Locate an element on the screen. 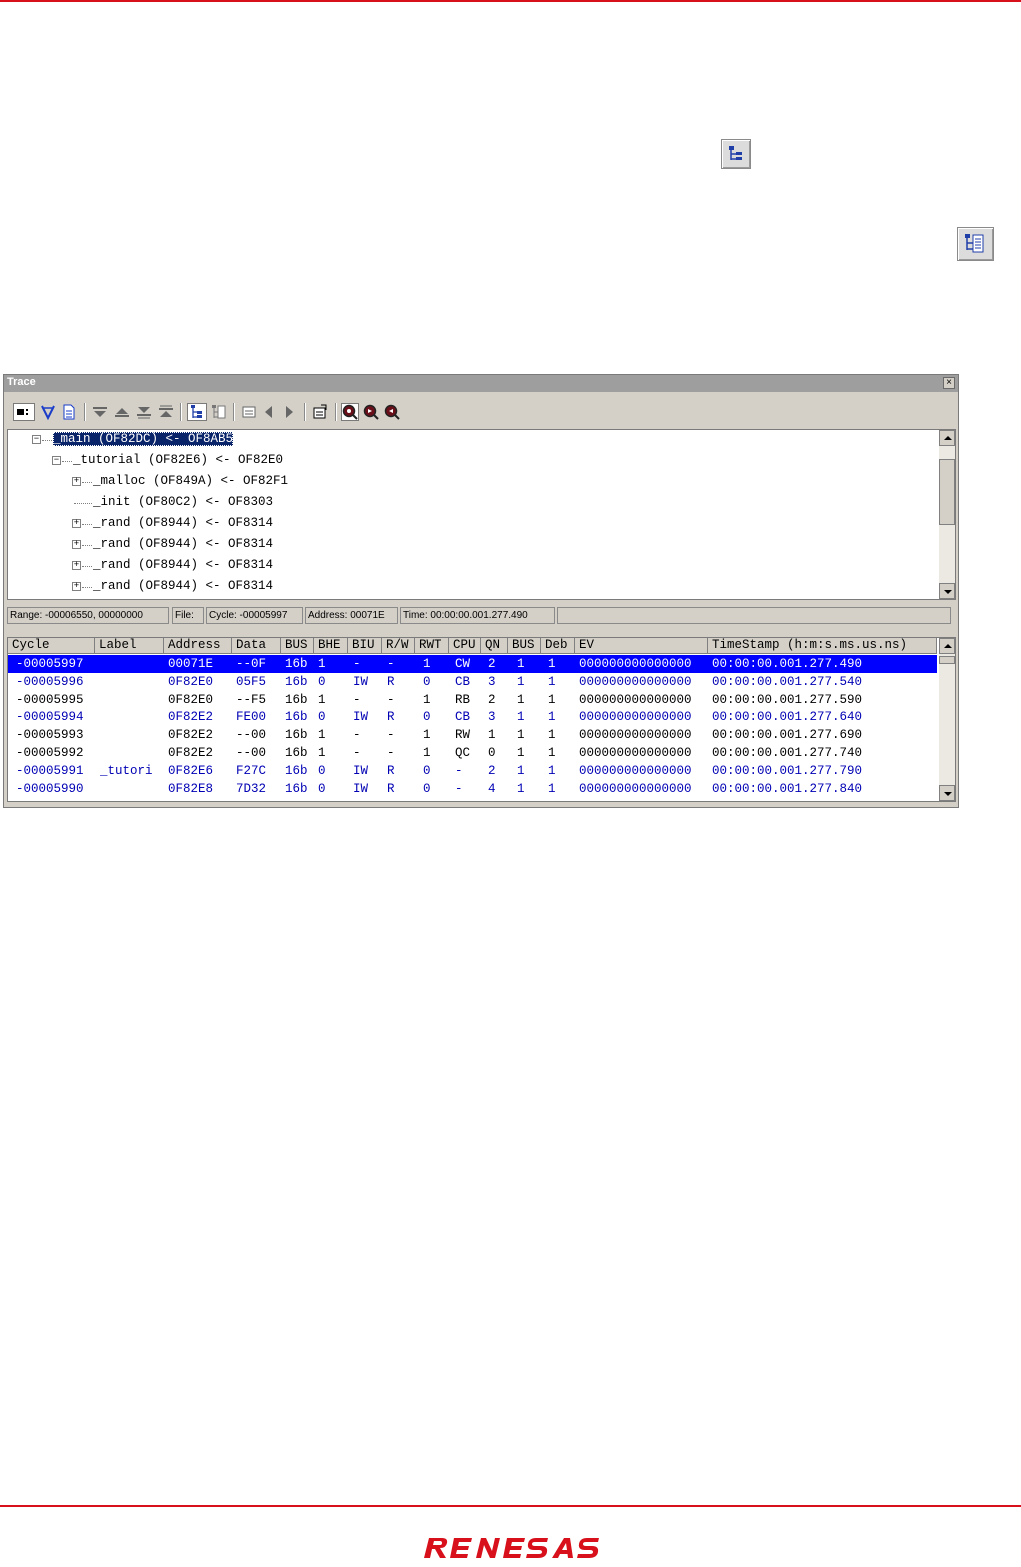  table-cell: 0F82E2 is located at coordinates (191, 717).